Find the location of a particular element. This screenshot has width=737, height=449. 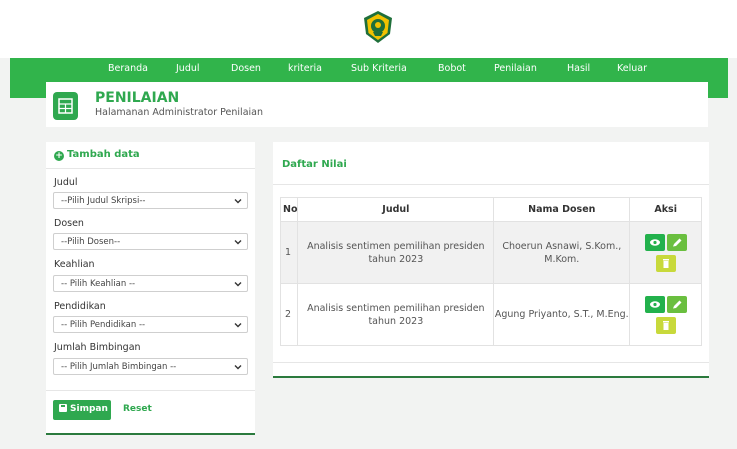

table-footer-divider is located at coordinates (491, 362).